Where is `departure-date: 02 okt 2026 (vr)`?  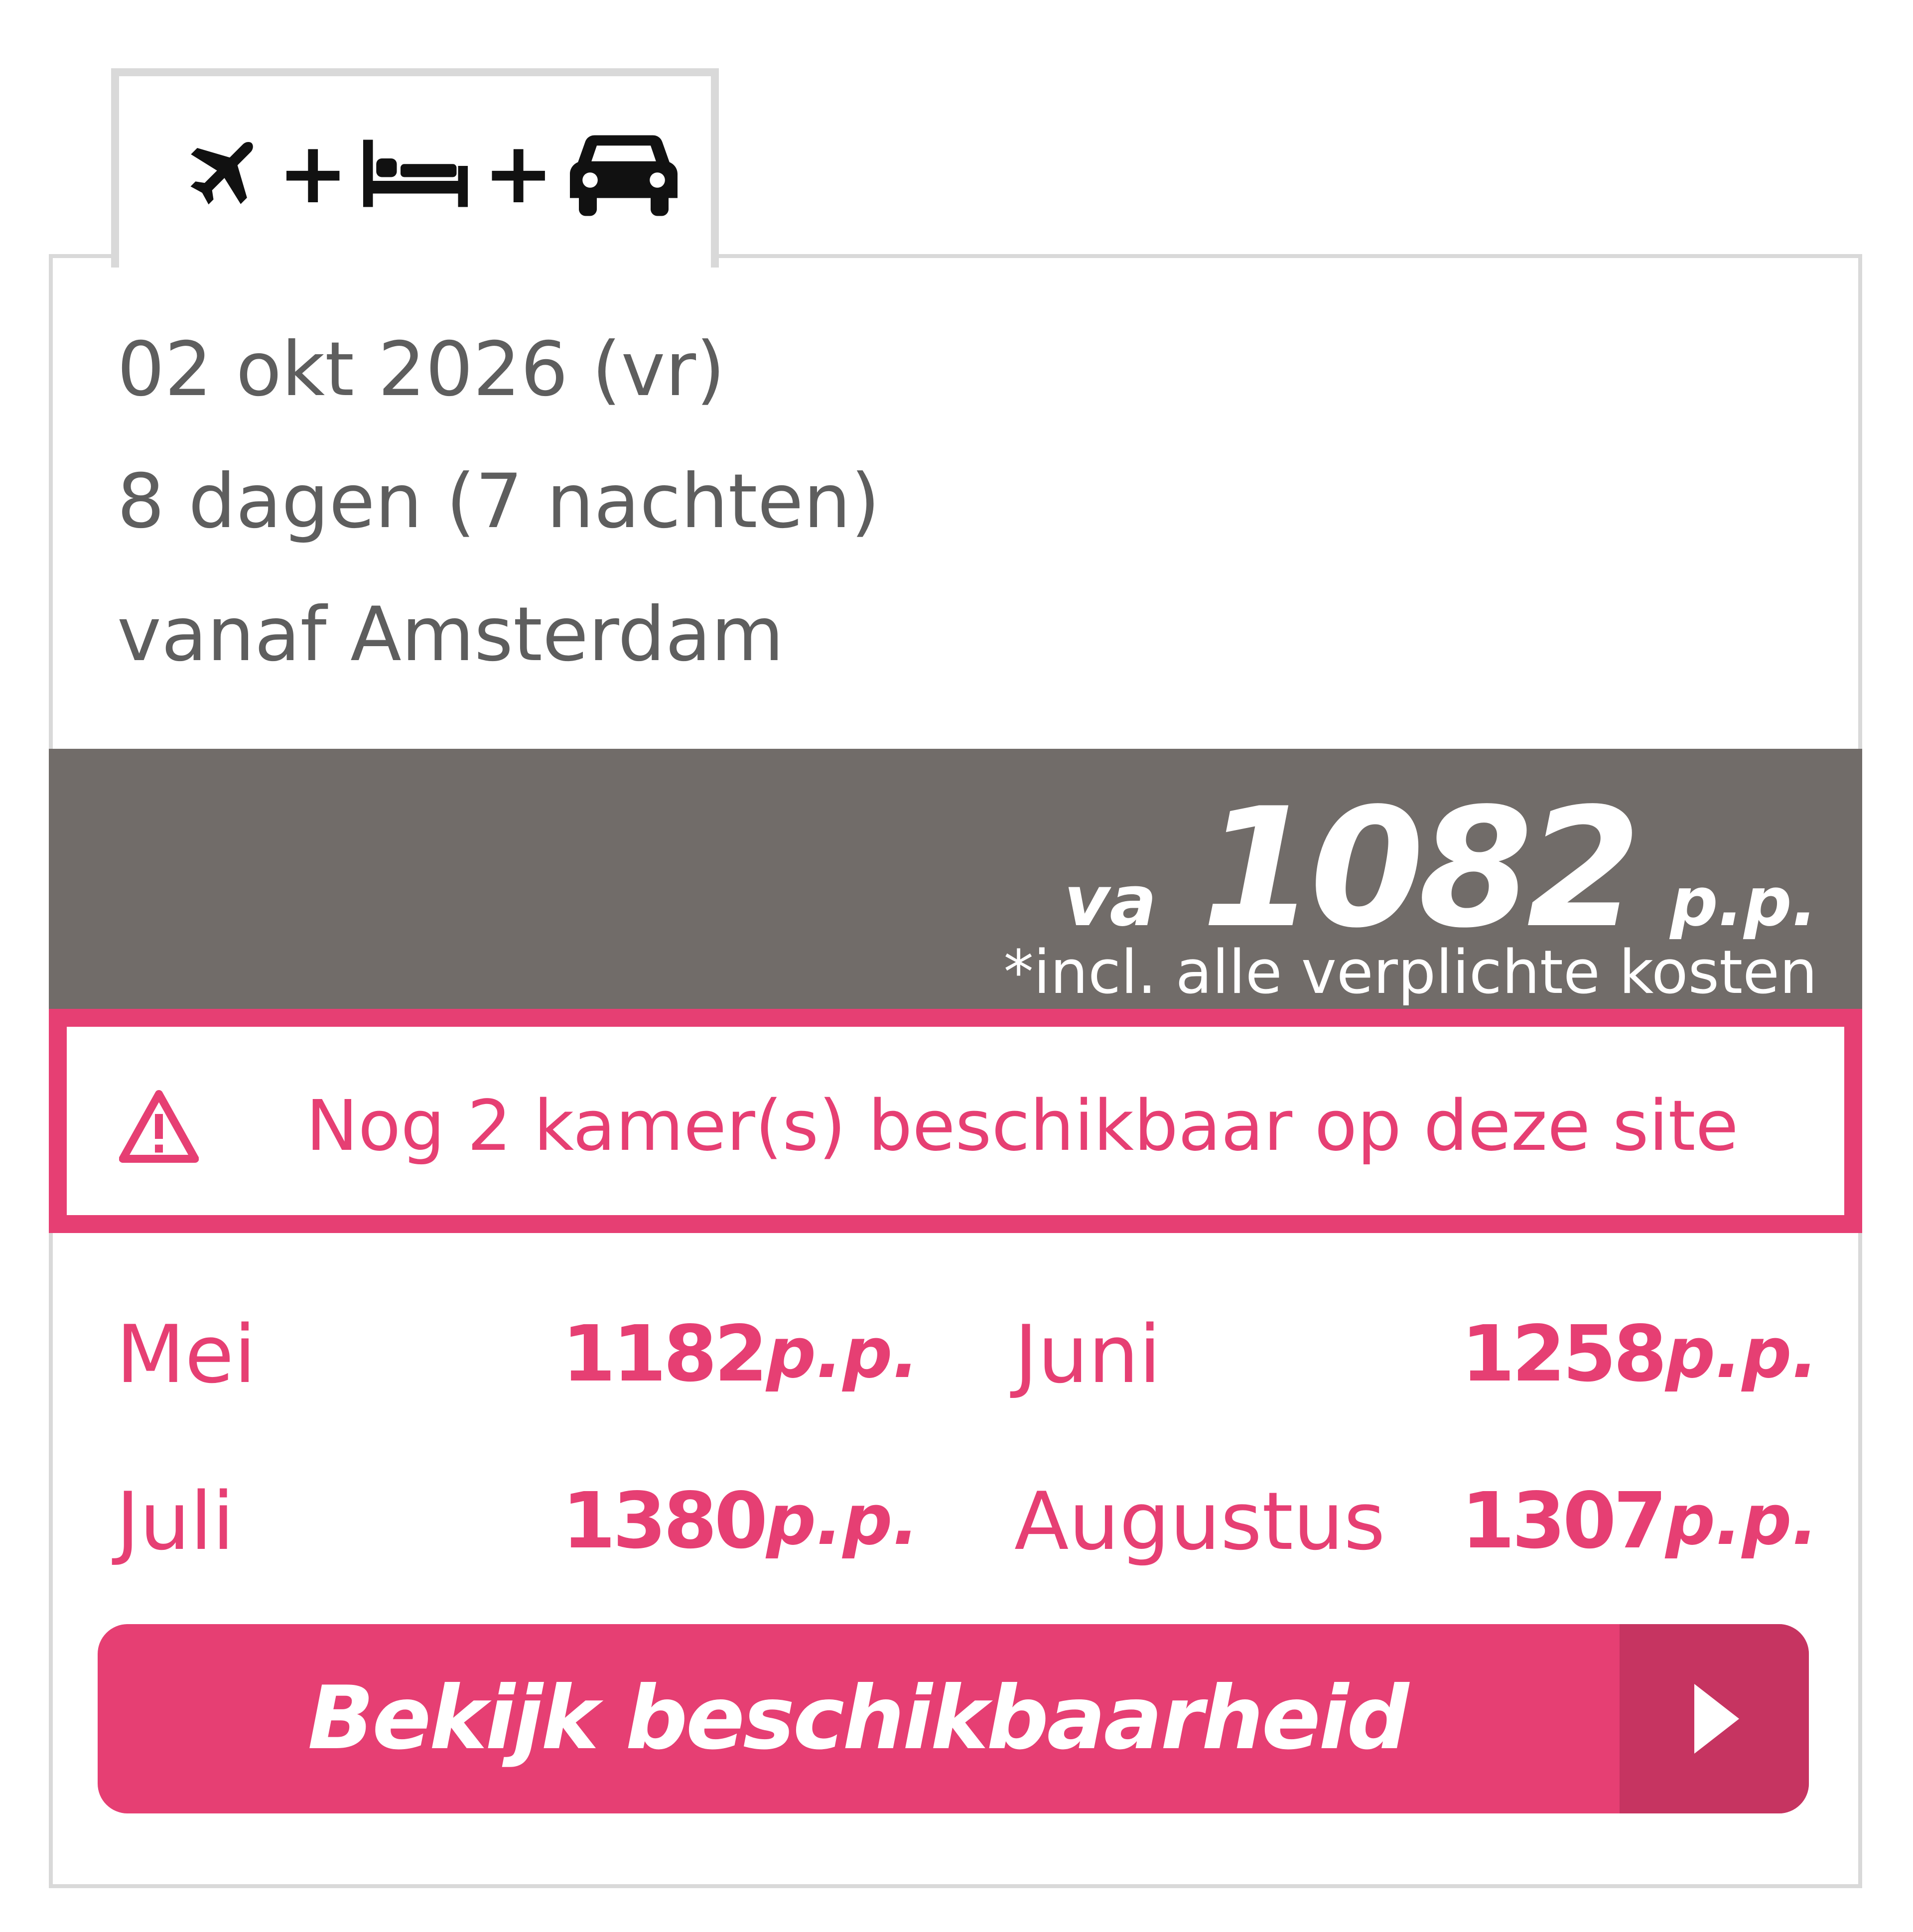
departure-date: 02 okt 2026 (vr) is located at coordinates (421, 369).